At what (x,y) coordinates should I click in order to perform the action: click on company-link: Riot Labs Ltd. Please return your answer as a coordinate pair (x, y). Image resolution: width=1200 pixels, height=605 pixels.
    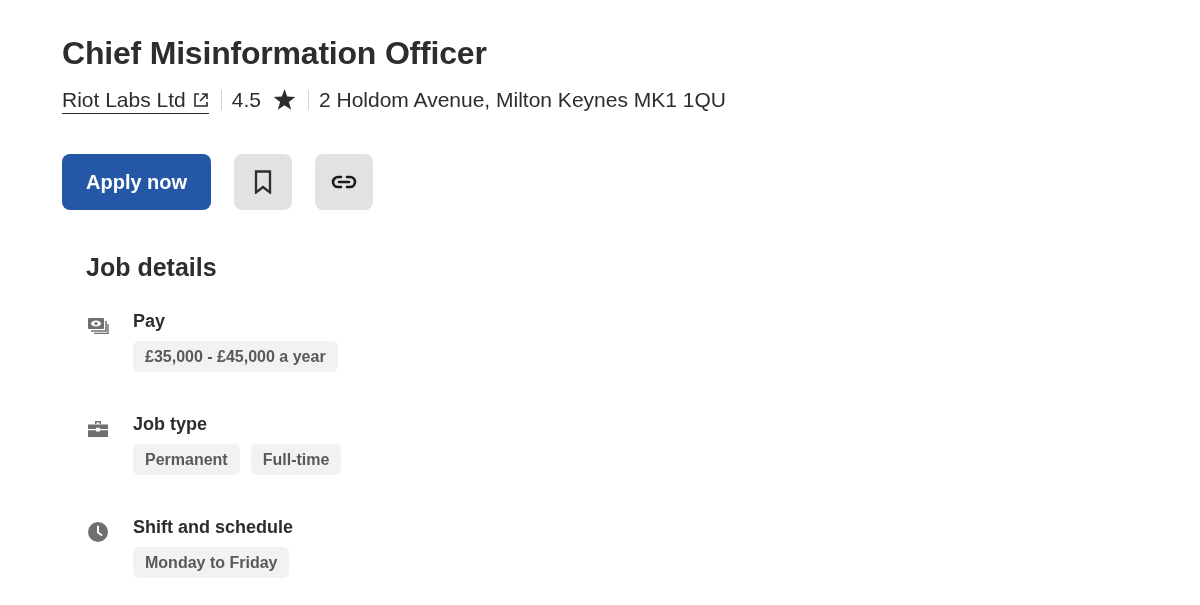
    Looking at the image, I should click on (135, 100).